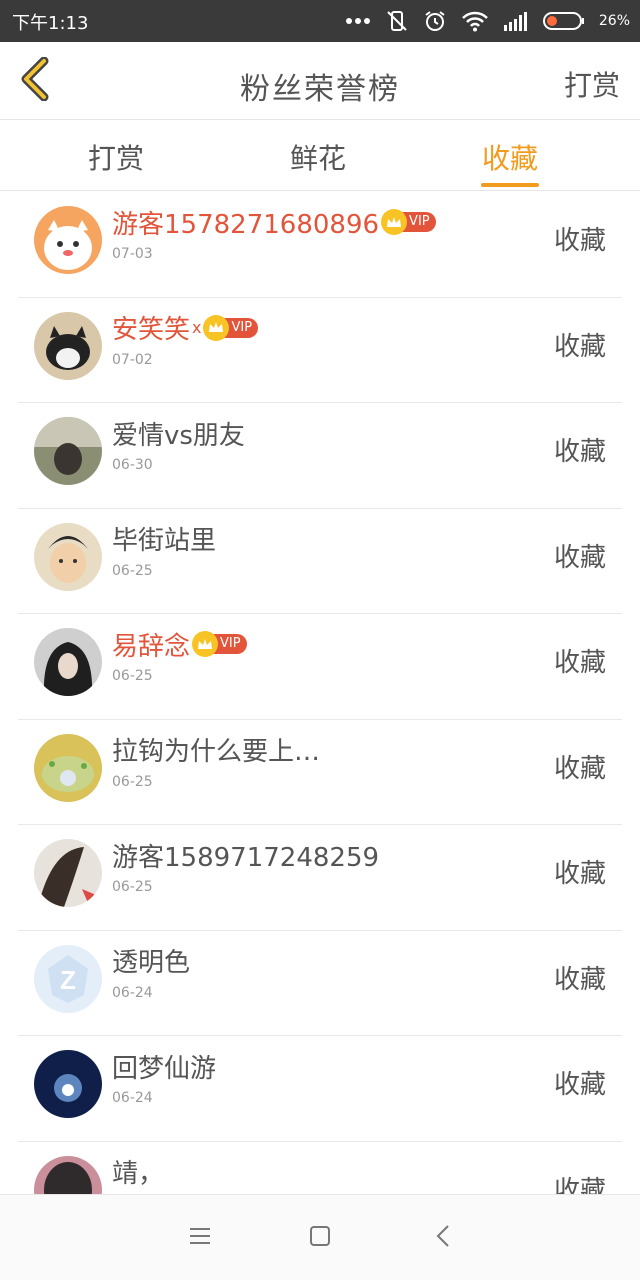 This screenshot has width=640, height=1280. I want to click on date: 07-03, so click(132, 254).